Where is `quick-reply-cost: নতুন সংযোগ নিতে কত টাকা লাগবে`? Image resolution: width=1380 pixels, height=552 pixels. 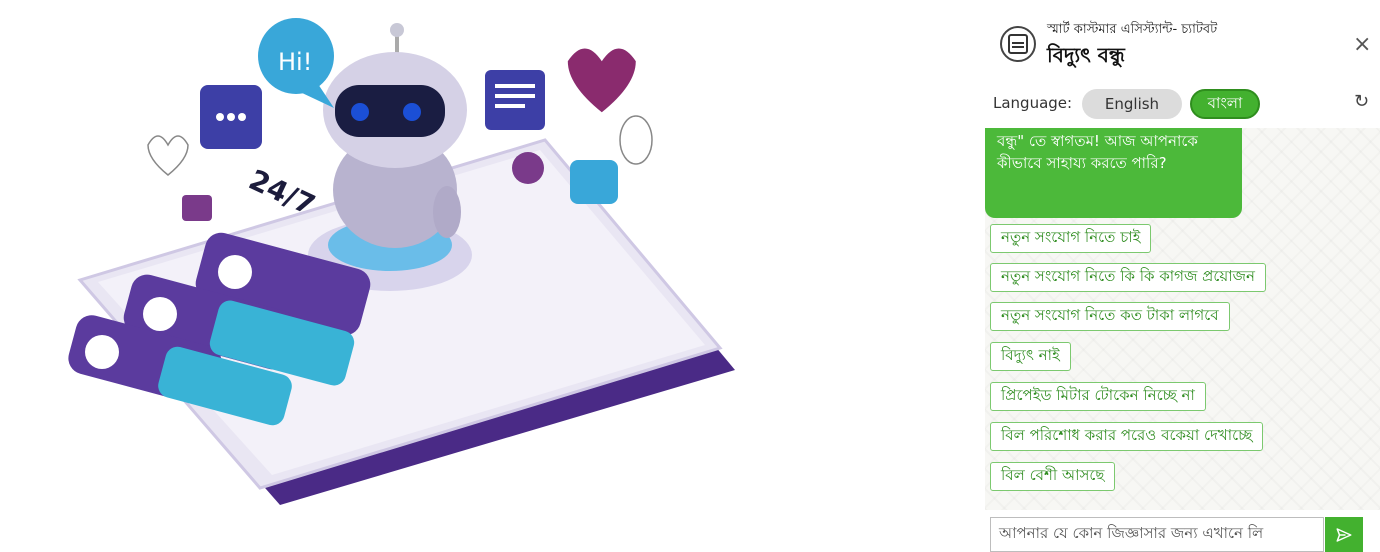 quick-reply-cost: নতুন সংযোগ নিতে কত টাকা লাগবে is located at coordinates (1110, 316).